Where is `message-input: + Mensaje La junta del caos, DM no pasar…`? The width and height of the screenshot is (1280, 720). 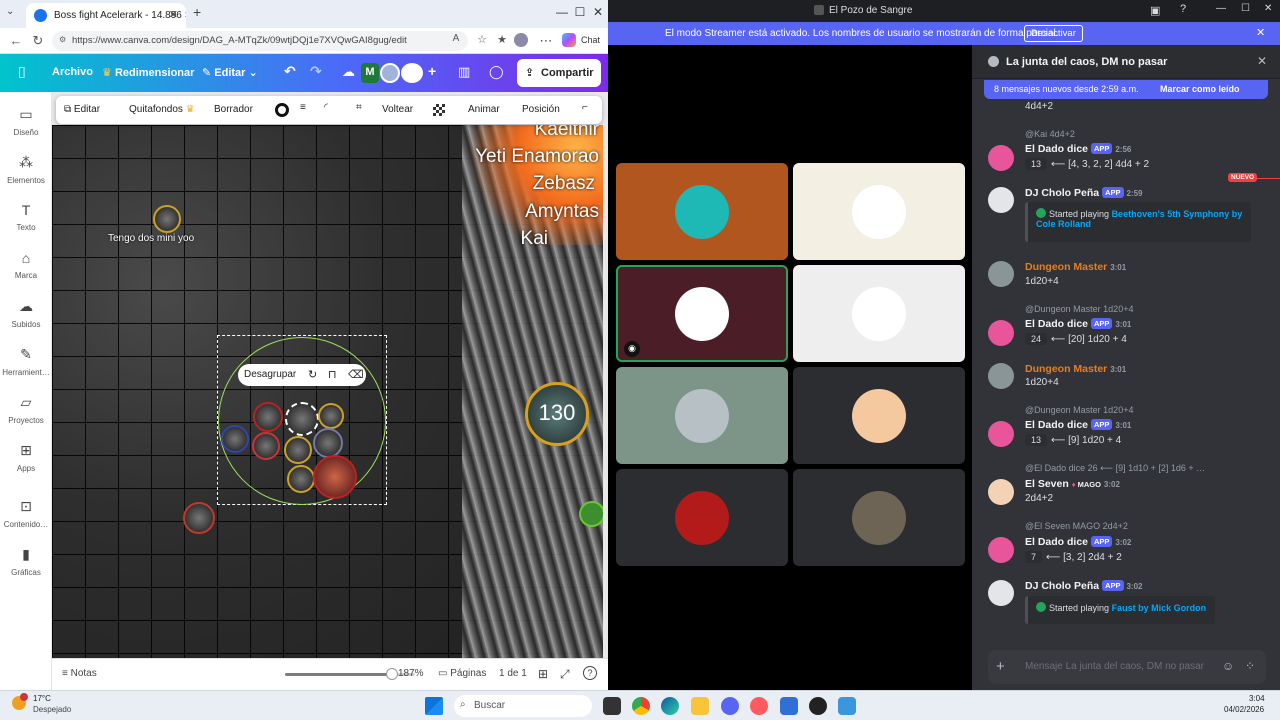
message-input: + Mensaje La junta del caos, DM no pasar… is located at coordinates (1127, 667).